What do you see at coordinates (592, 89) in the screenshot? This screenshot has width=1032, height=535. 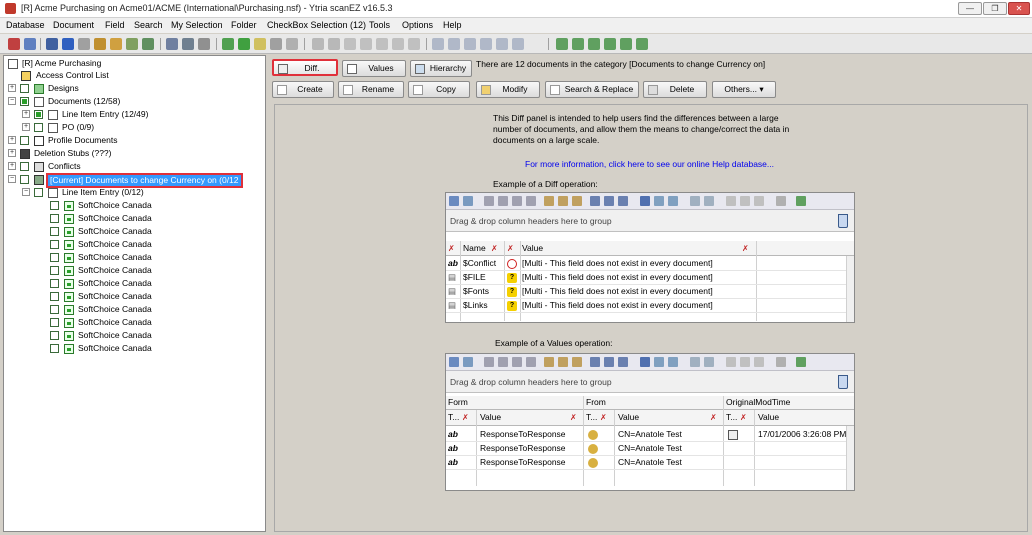 I see `search-replace-button: Search & Replace` at bounding box center [592, 89].